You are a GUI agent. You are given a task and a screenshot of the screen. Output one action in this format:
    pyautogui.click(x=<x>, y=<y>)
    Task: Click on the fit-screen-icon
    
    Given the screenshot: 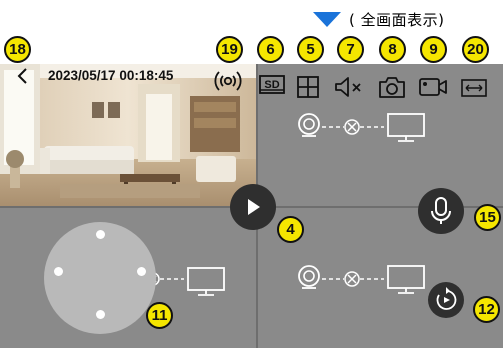 What is the action you would take?
    pyautogui.click(x=474, y=88)
    